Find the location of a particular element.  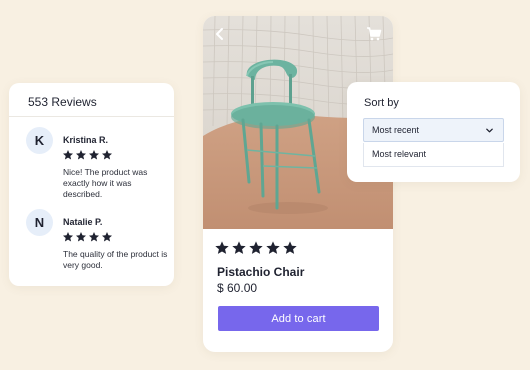

sort-label: Sort by is located at coordinates (381, 103).